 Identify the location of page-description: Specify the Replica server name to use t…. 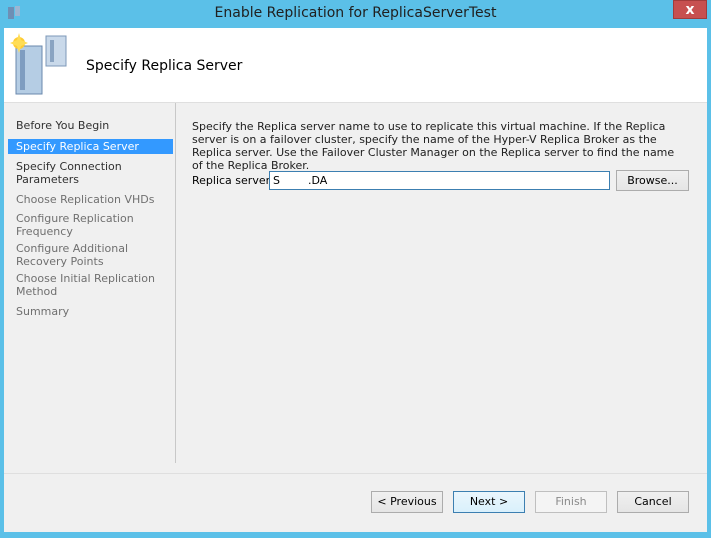
(433, 146).